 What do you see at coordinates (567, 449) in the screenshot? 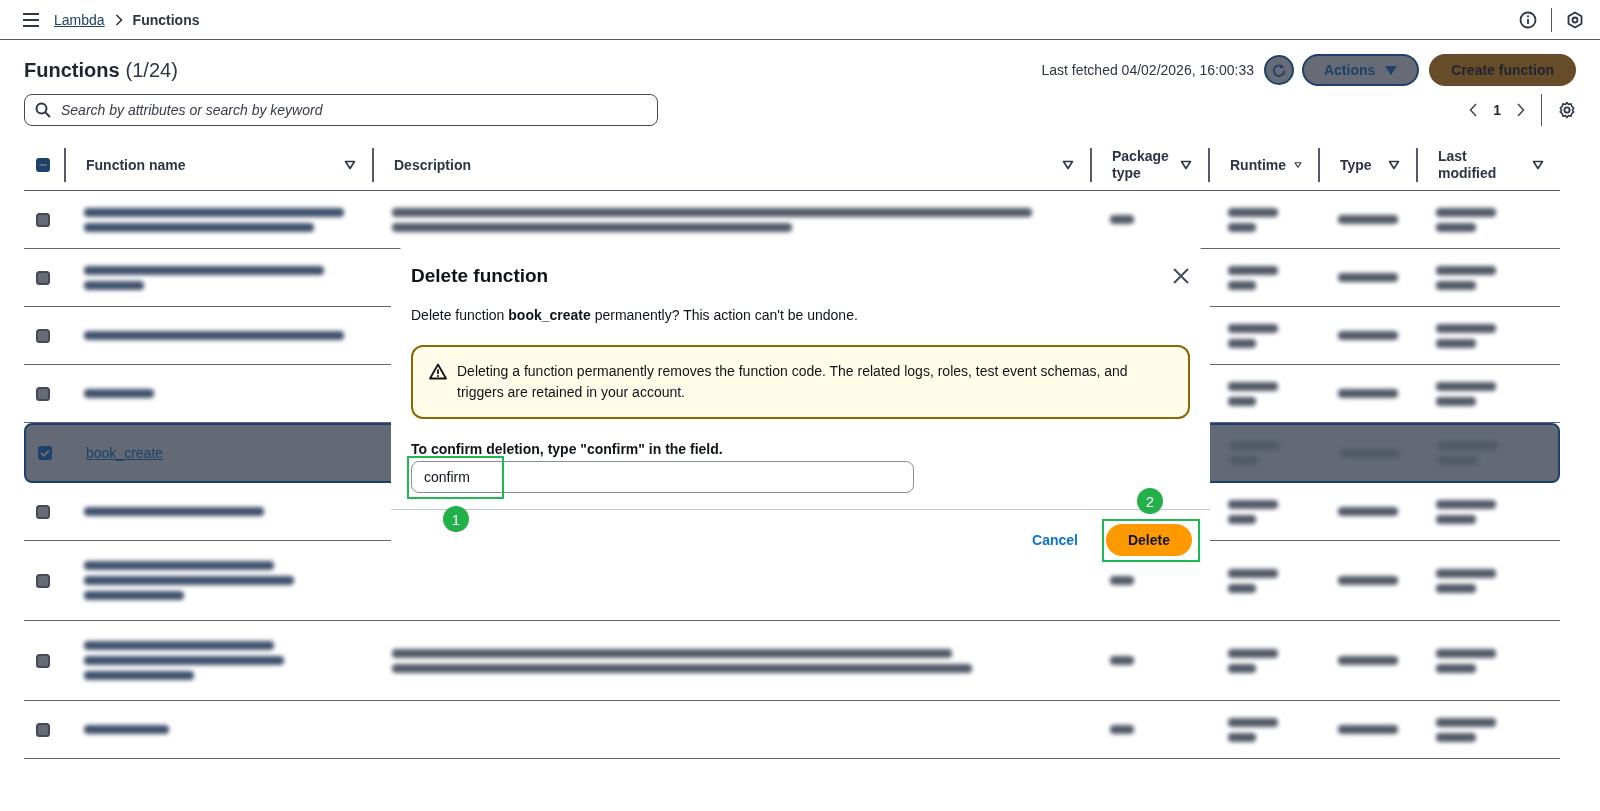
I see `confirm-label: To confirm deletion, type "confirm" in the field.` at bounding box center [567, 449].